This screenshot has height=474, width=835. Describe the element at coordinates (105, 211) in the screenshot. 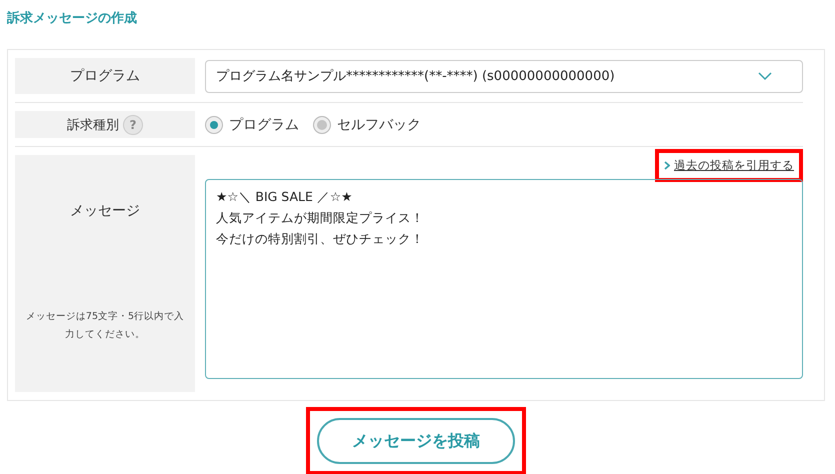

I see `field-label: メッセージ` at that location.